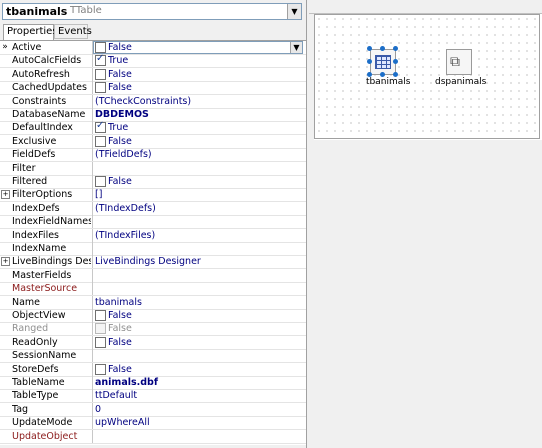  What do you see at coordinates (153, 127) in the screenshot?
I see `property-row: DefaultIndex True` at bounding box center [153, 127].